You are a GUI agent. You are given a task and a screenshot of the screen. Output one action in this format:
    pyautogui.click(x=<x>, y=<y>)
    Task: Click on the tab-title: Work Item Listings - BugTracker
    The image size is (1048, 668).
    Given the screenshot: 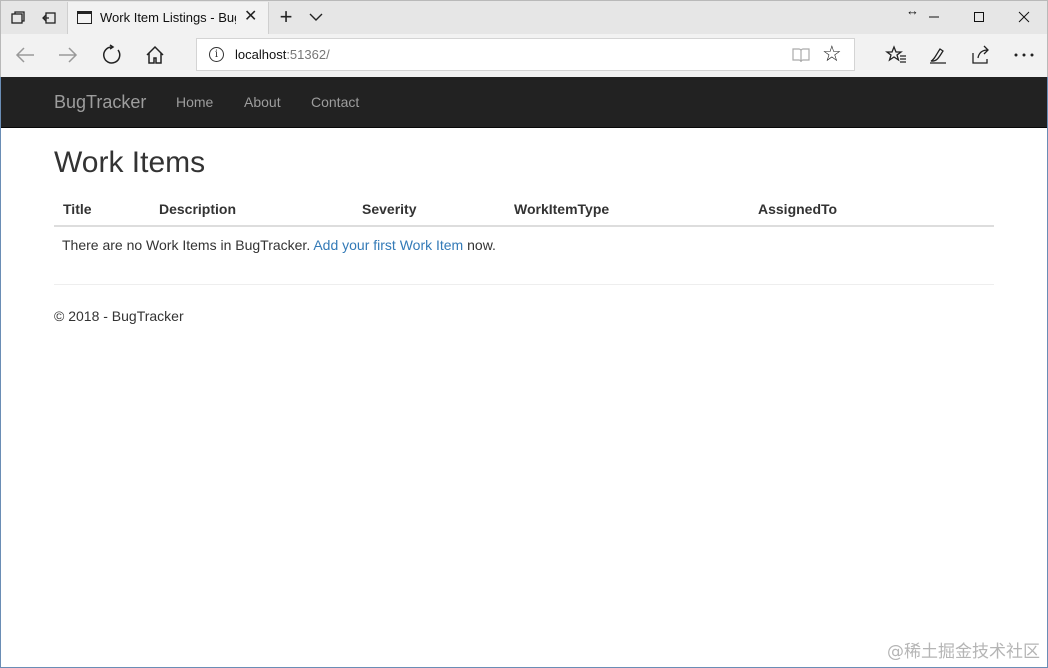 What is the action you would take?
    pyautogui.click(x=168, y=17)
    